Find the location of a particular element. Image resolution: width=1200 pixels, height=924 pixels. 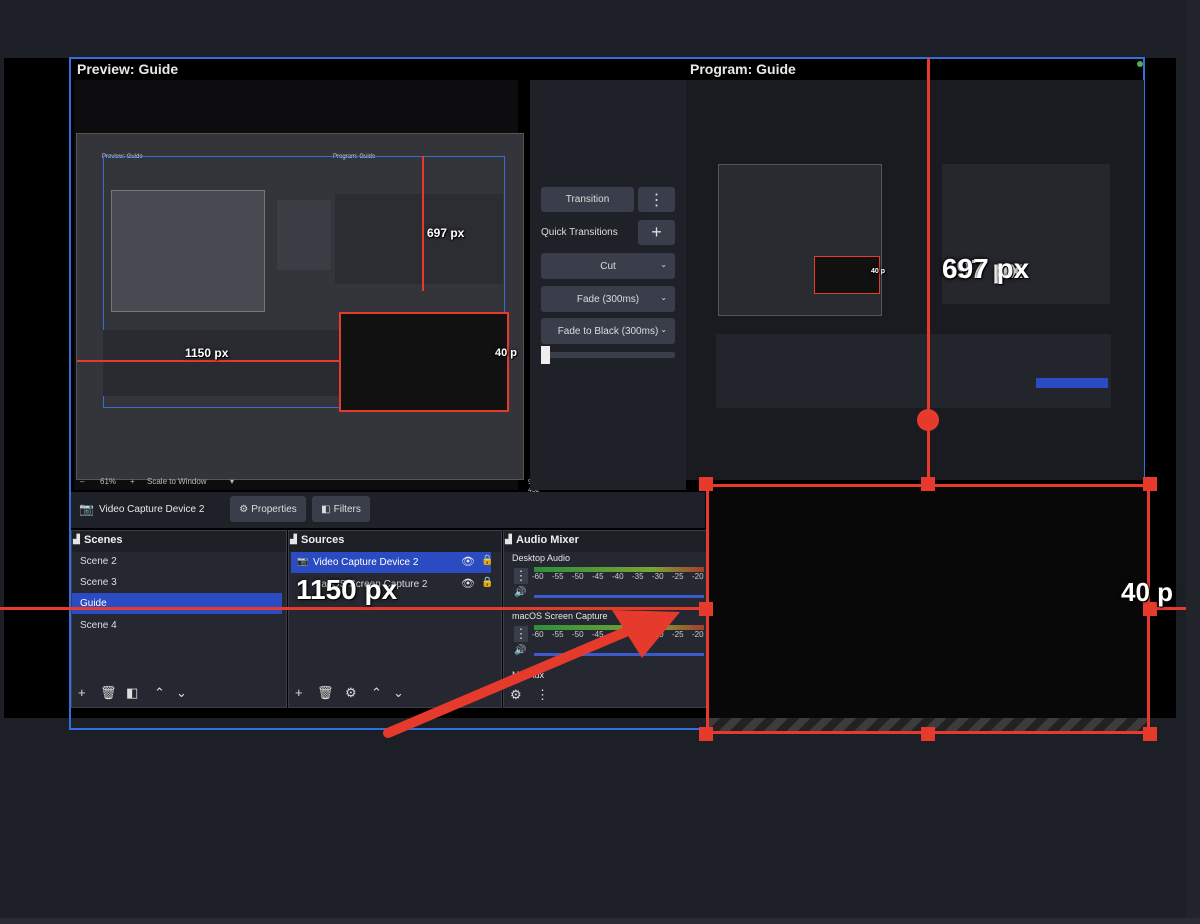

meter-ticks: -60 -55 -50 -45 -40 -35 -30 -25 -20 is located at coordinates (619, 577).